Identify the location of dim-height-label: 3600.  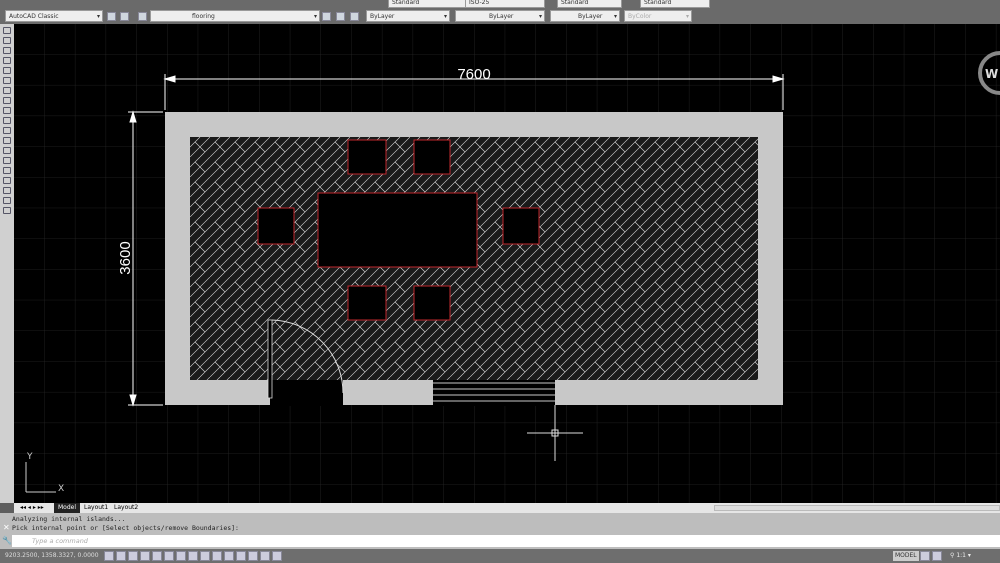
(125, 257).